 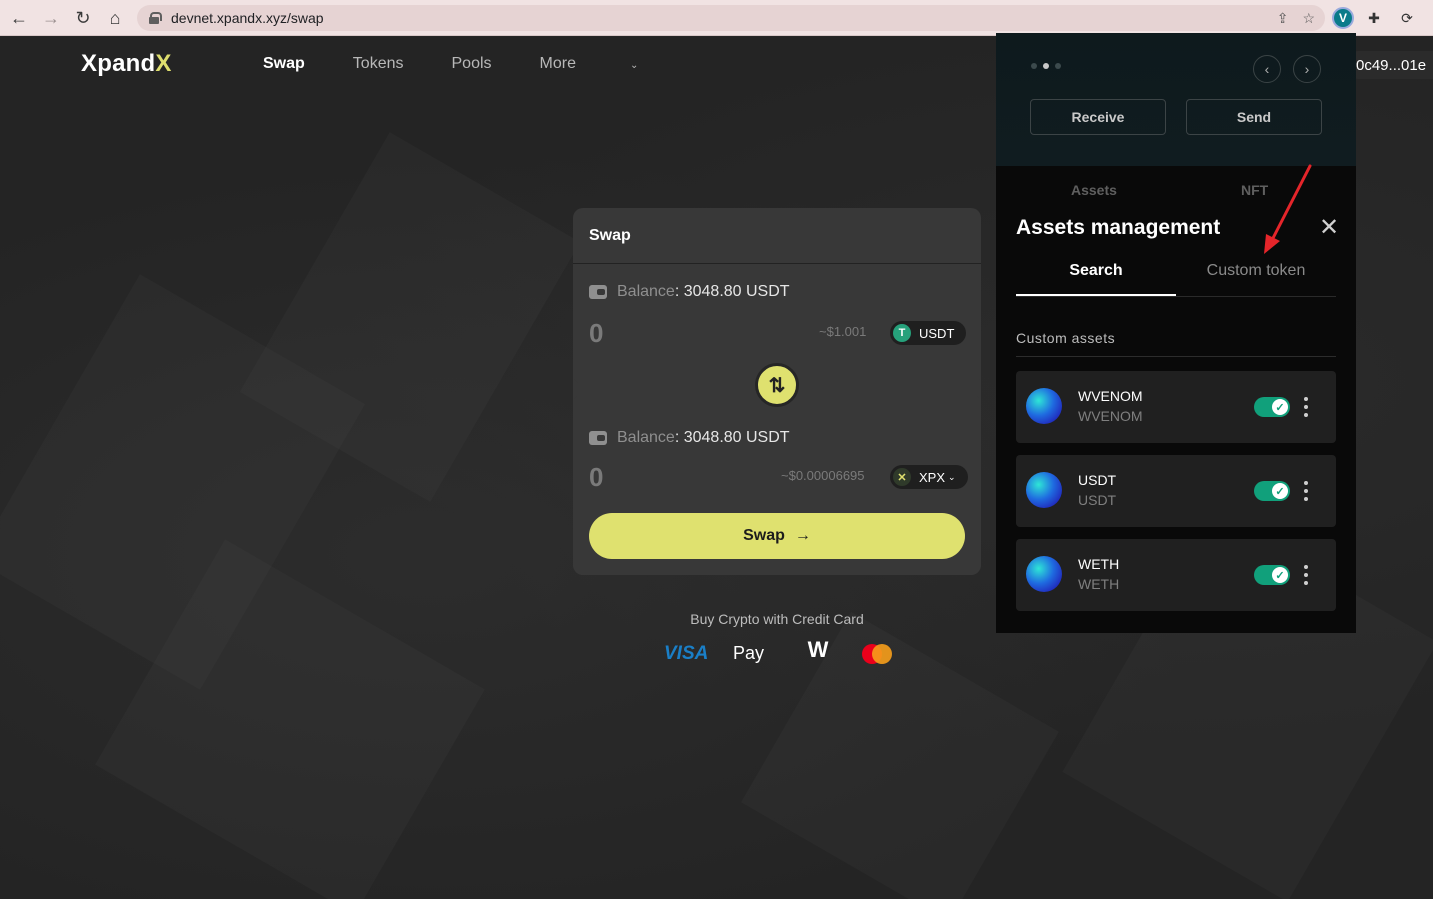 I want to click on custom-assets-label: Custom assets, so click(x=1066, y=338).